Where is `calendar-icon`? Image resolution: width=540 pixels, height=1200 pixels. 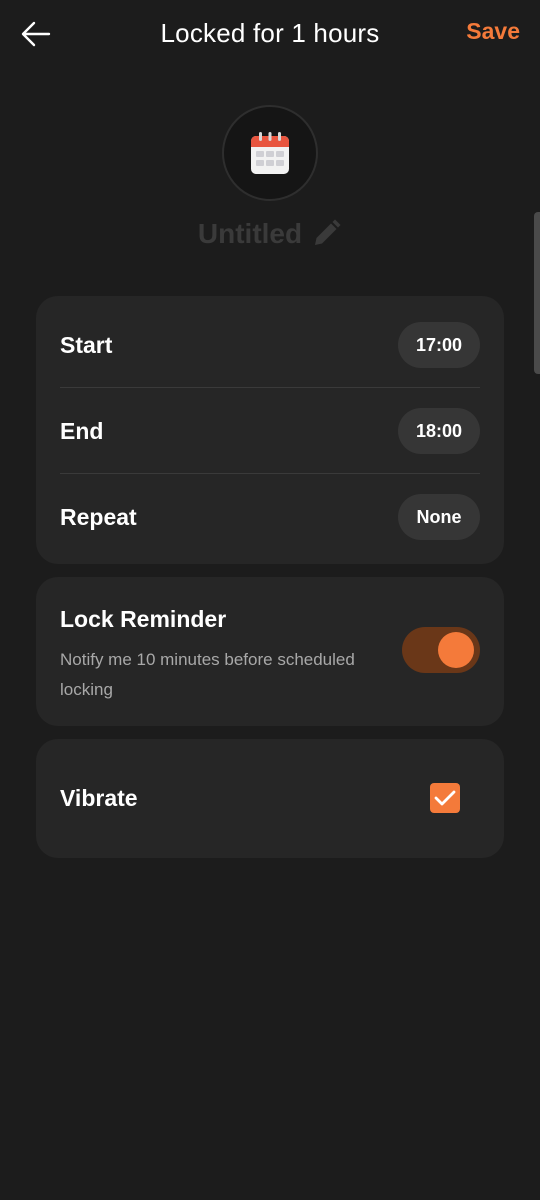
calendar-icon is located at coordinates (270, 153).